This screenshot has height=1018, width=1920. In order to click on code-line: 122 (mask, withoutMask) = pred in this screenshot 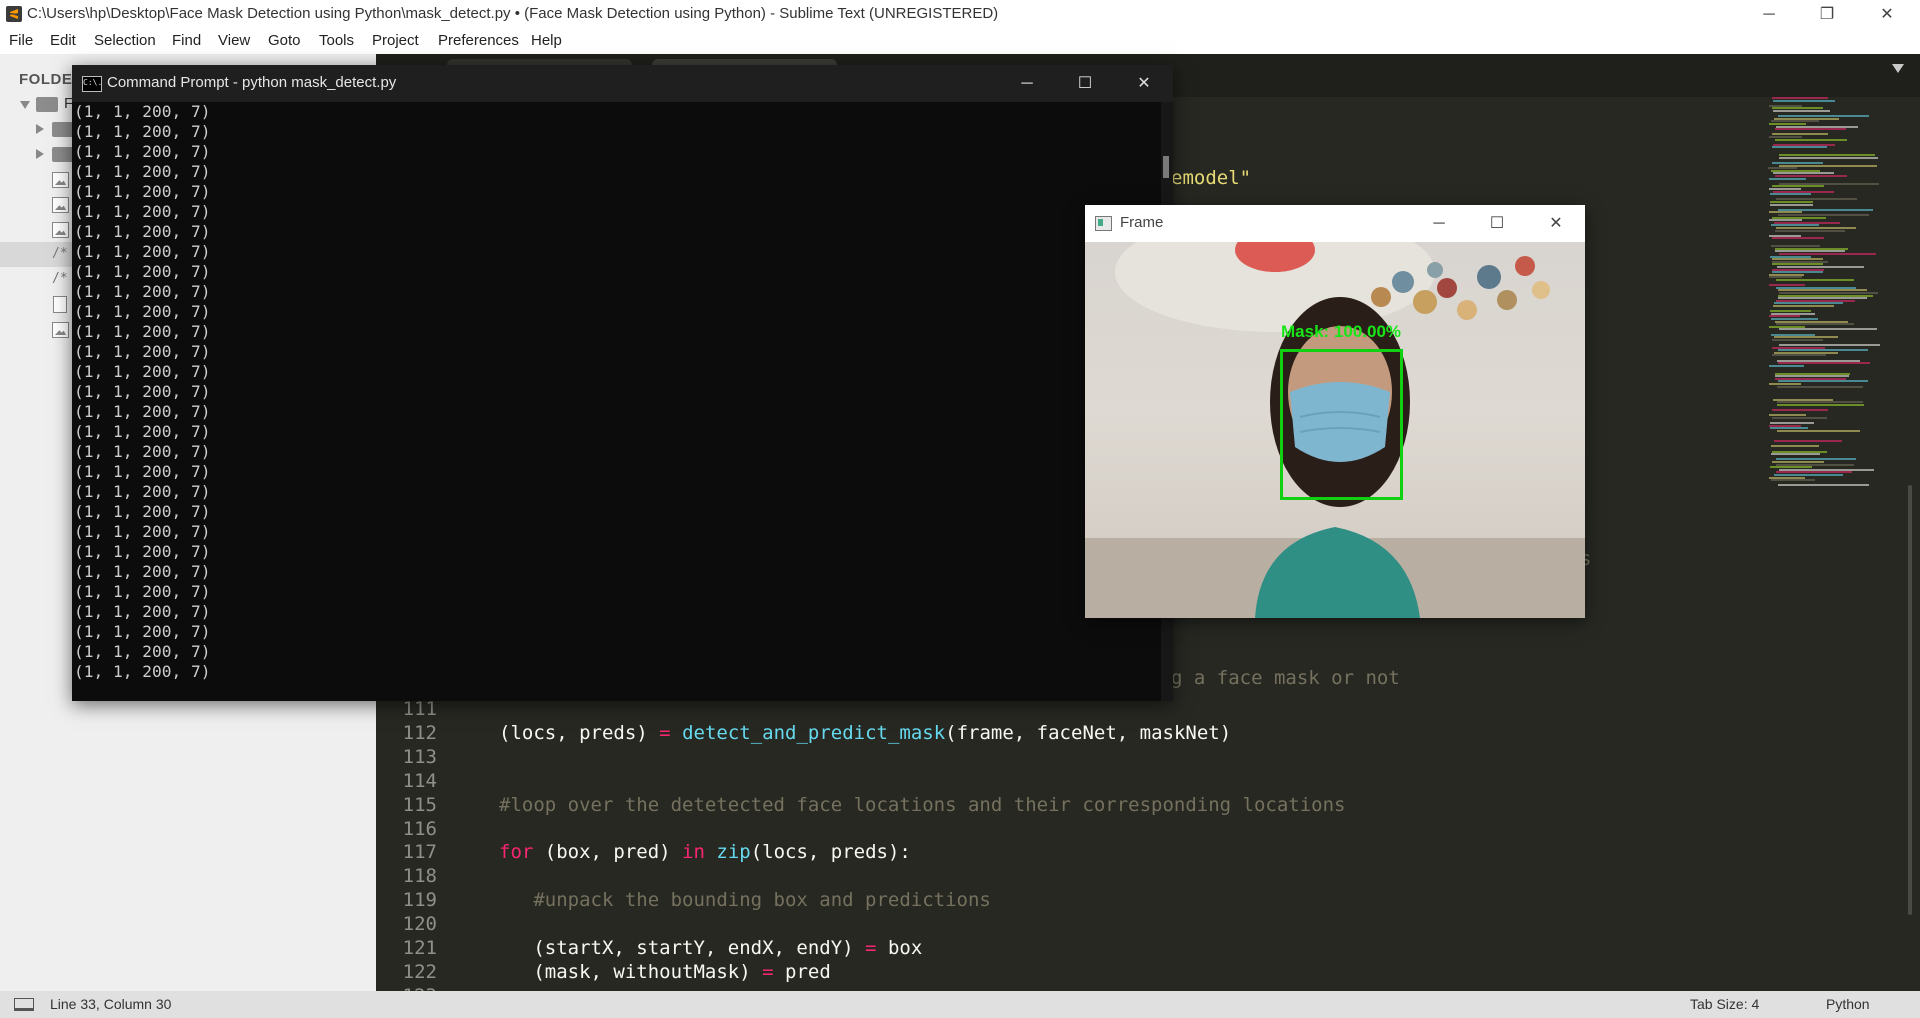, I will do `click(606, 972)`.